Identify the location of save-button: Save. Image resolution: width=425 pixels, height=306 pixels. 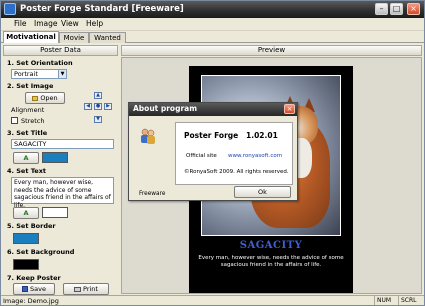
(34, 289).